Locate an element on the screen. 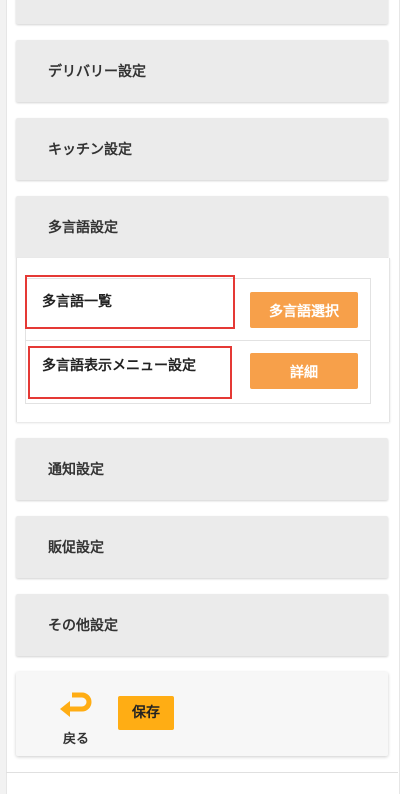 Image resolution: width=400 pixels, height=794 pixels. multilang-detail-button: 詳細 is located at coordinates (304, 371).